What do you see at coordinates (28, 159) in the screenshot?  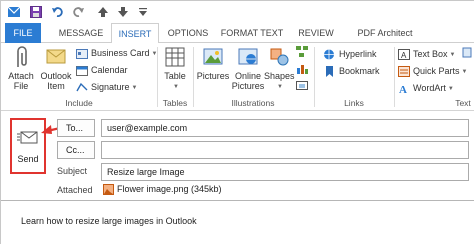 I see `send-label: Send` at bounding box center [28, 159].